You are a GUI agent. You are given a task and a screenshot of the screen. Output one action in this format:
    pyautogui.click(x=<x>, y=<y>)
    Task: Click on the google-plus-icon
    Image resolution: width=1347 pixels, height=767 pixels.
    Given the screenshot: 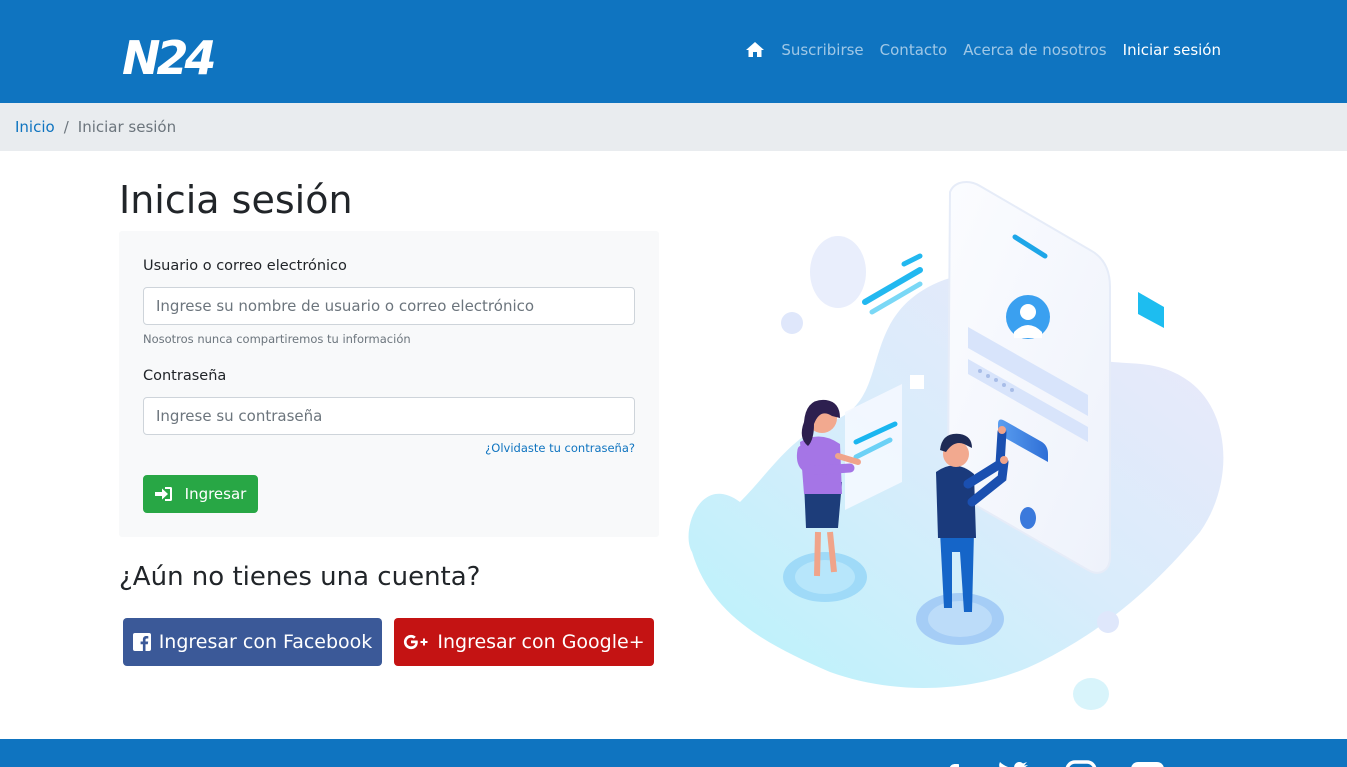 What is the action you would take?
    pyautogui.click(x=416, y=642)
    